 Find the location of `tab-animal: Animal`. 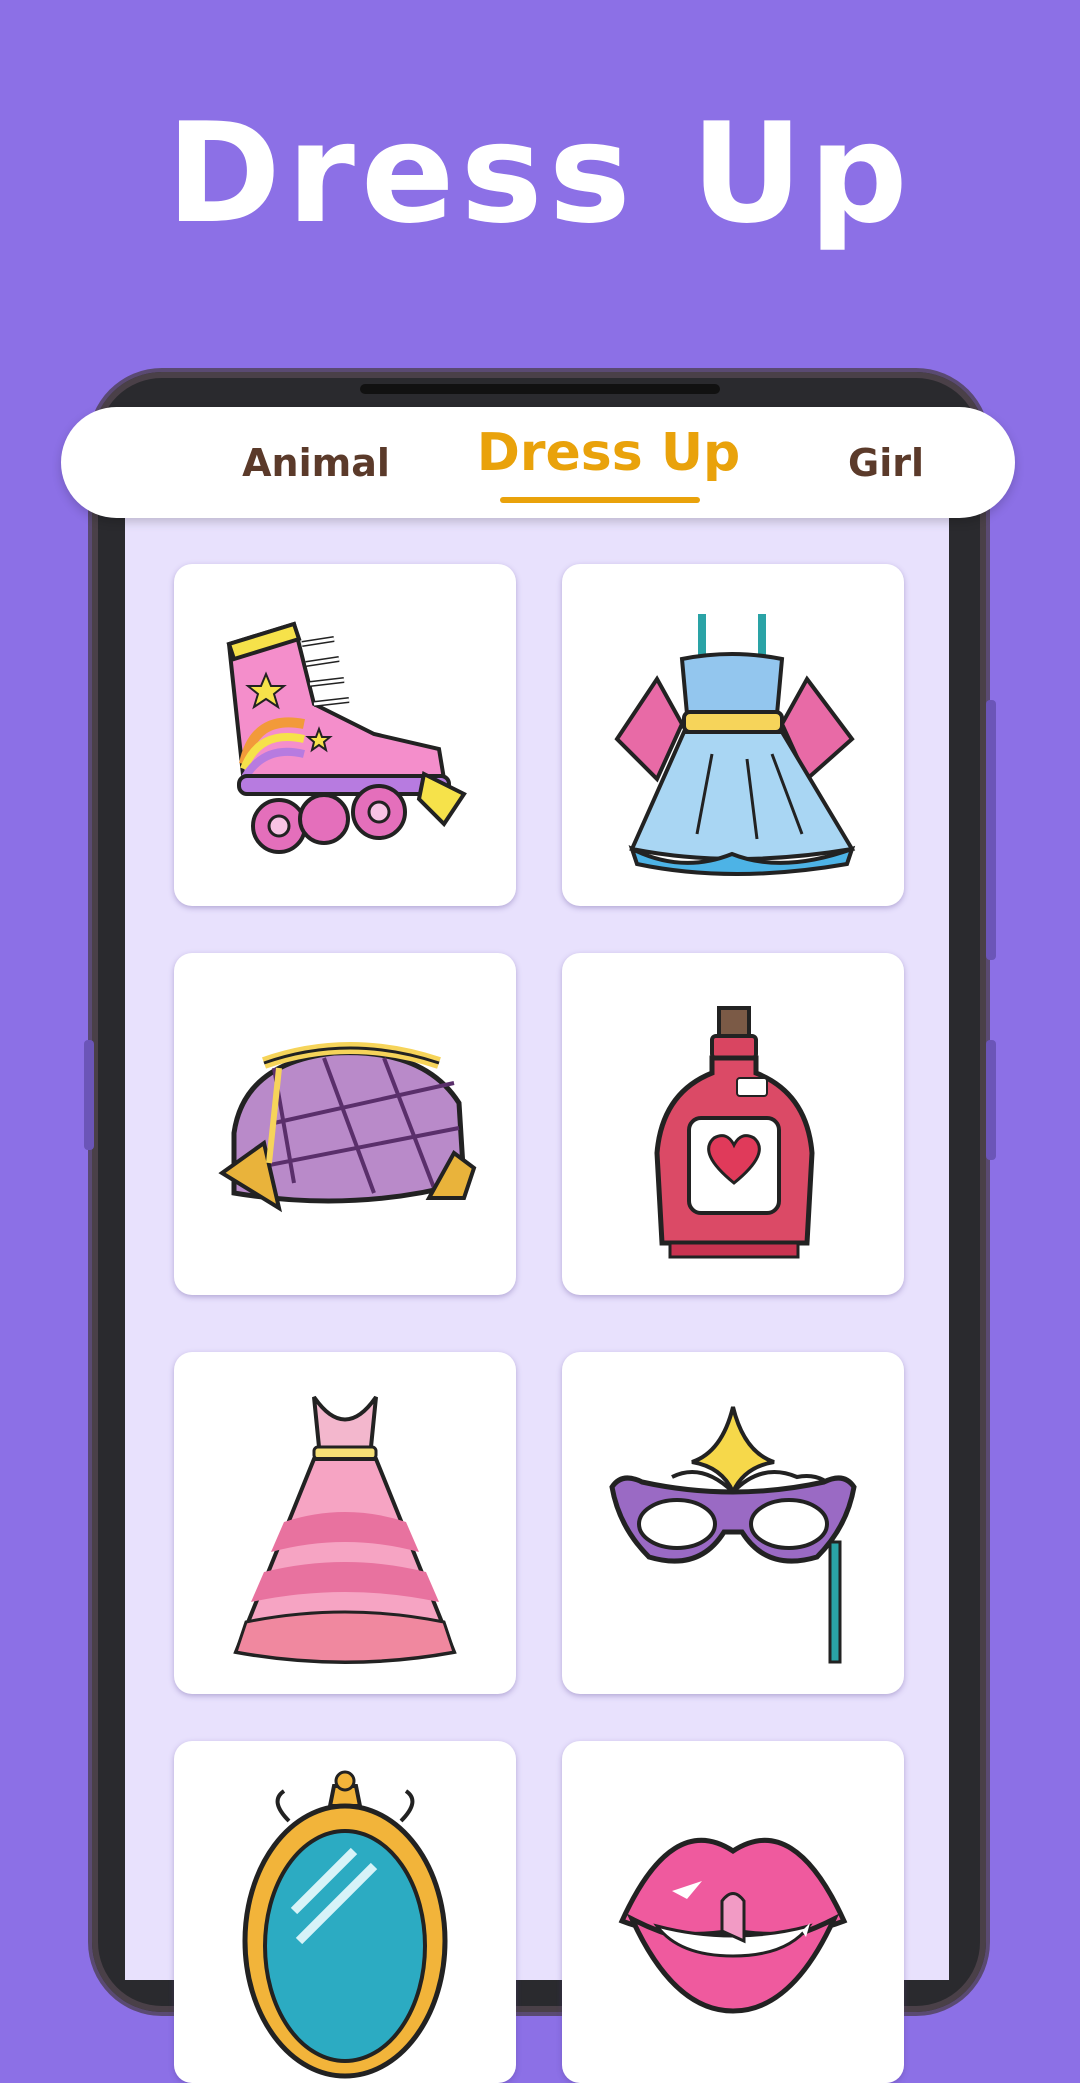

tab-animal: Animal is located at coordinates (316, 462).